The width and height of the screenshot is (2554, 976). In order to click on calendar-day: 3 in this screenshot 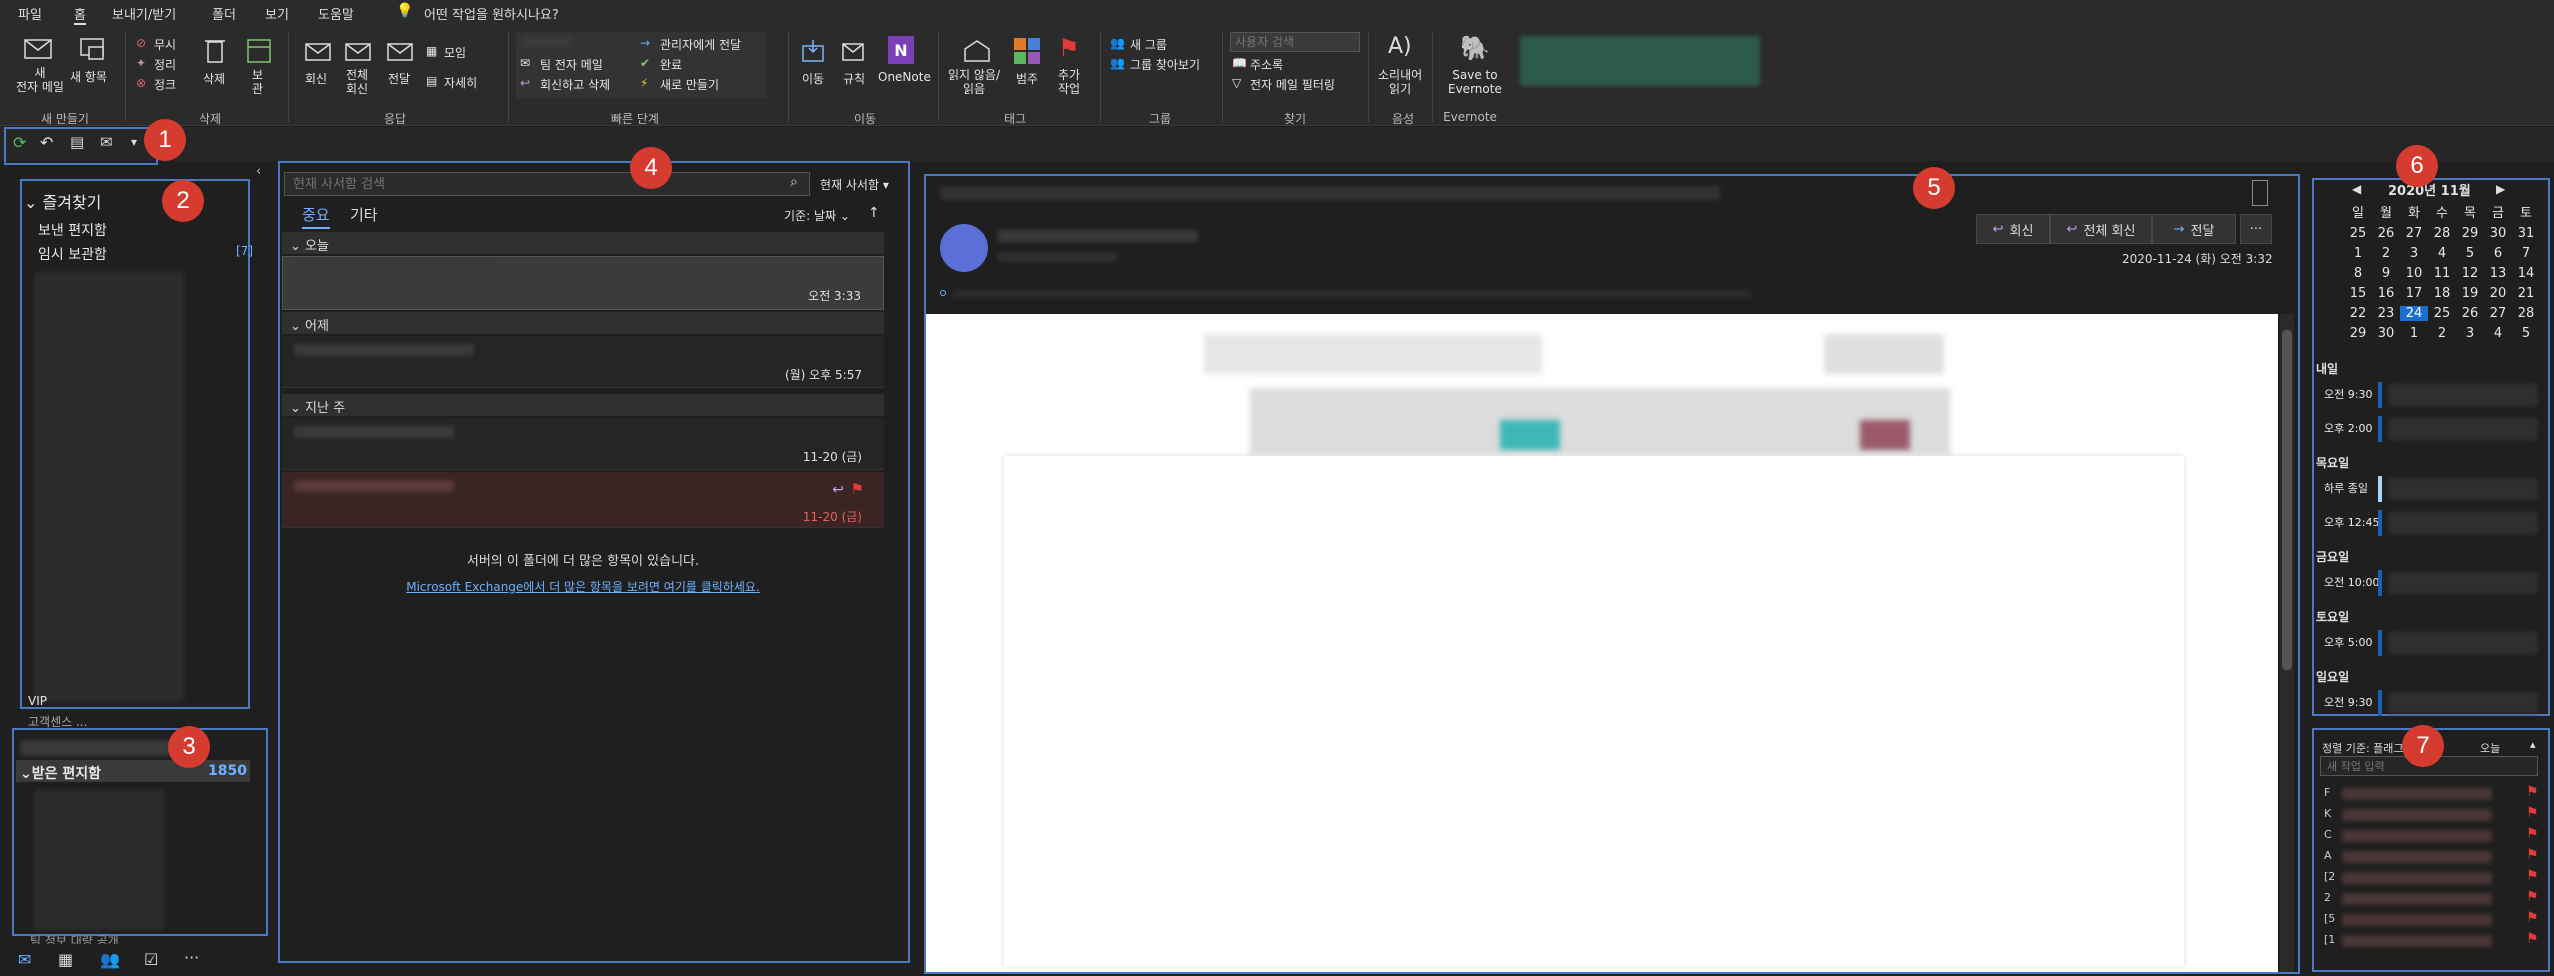, I will do `click(2470, 333)`.